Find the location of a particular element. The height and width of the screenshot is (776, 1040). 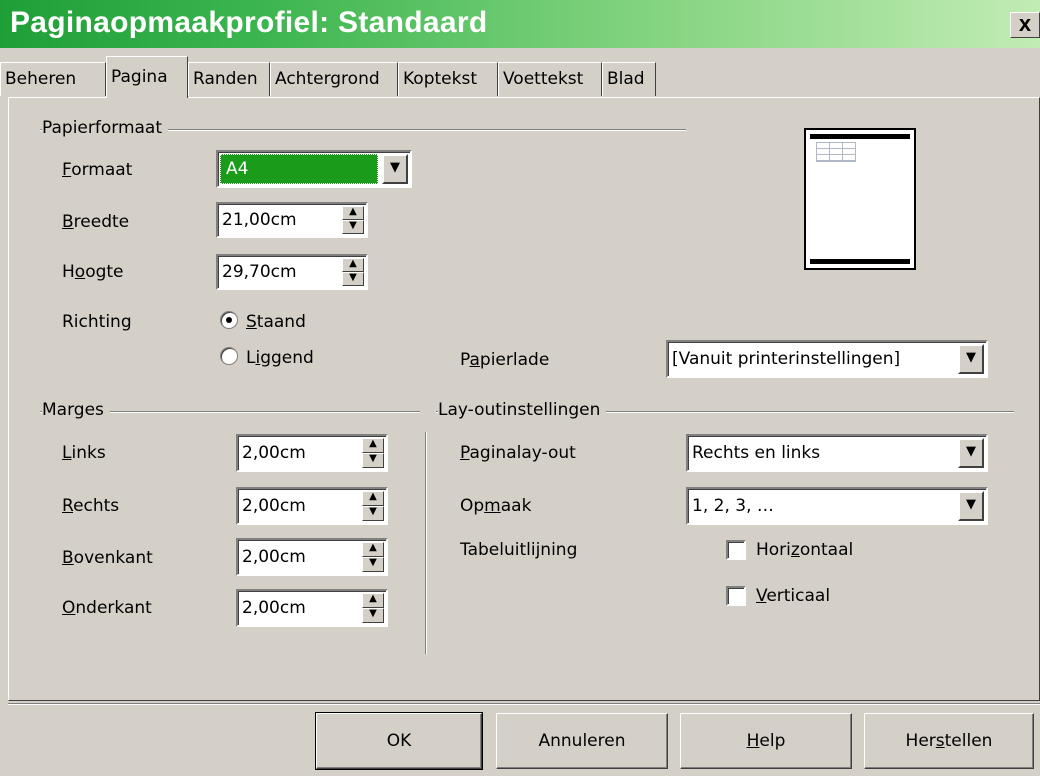

tab-koptekst: Koptekst is located at coordinates (448, 79).